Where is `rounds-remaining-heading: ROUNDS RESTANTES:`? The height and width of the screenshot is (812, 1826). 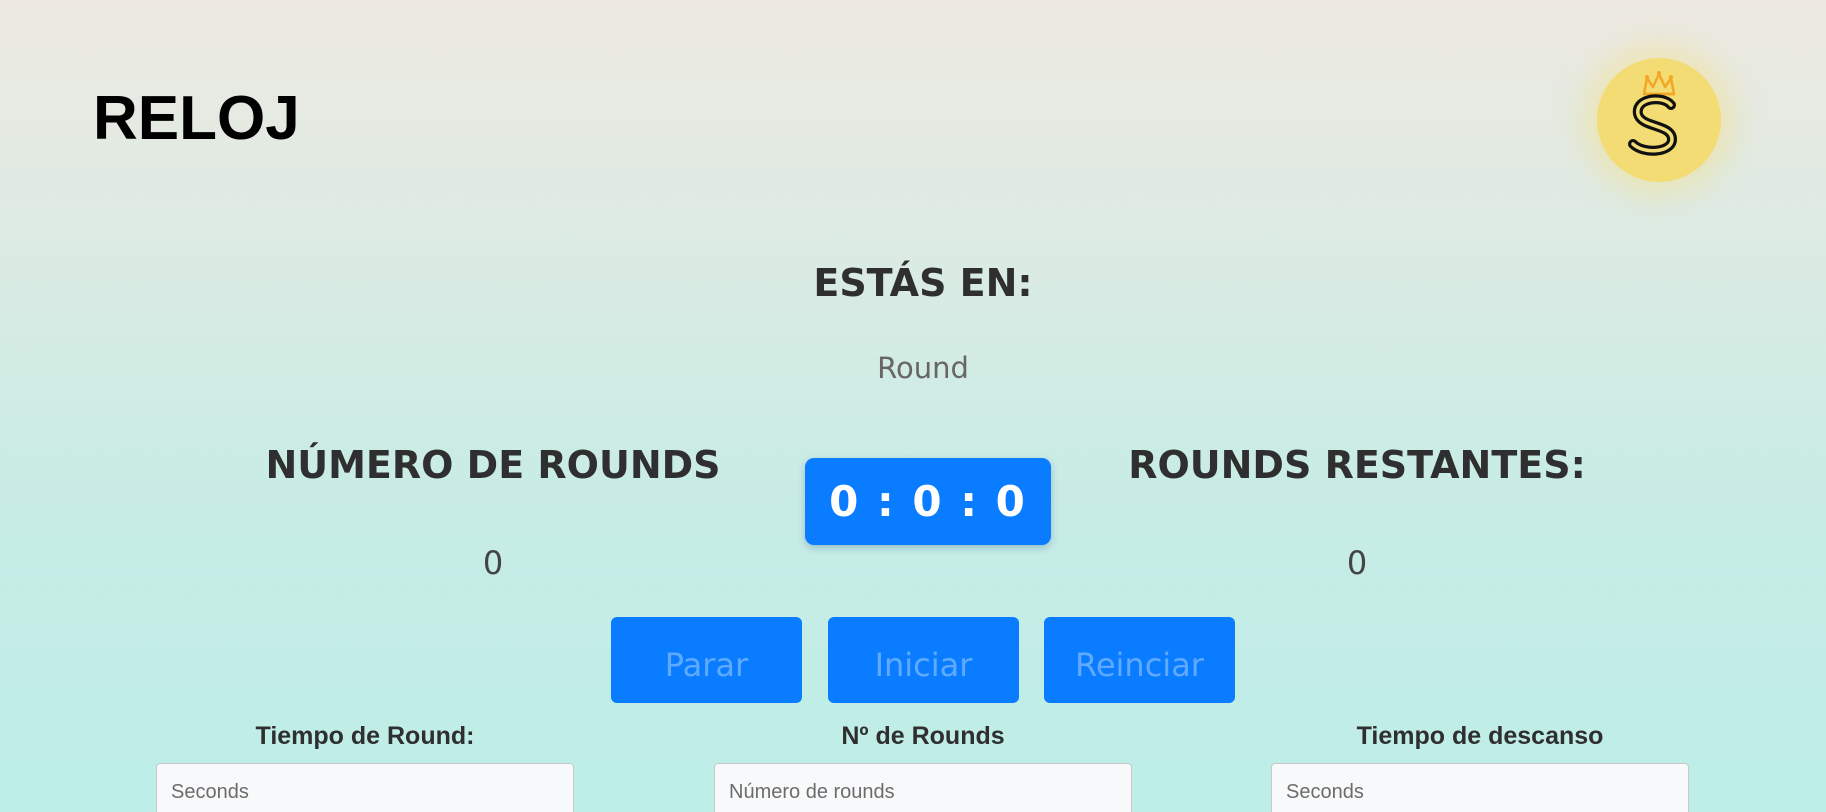
rounds-remaining-heading: ROUNDS RESTANTES: is located at coordinates (1357, 465).